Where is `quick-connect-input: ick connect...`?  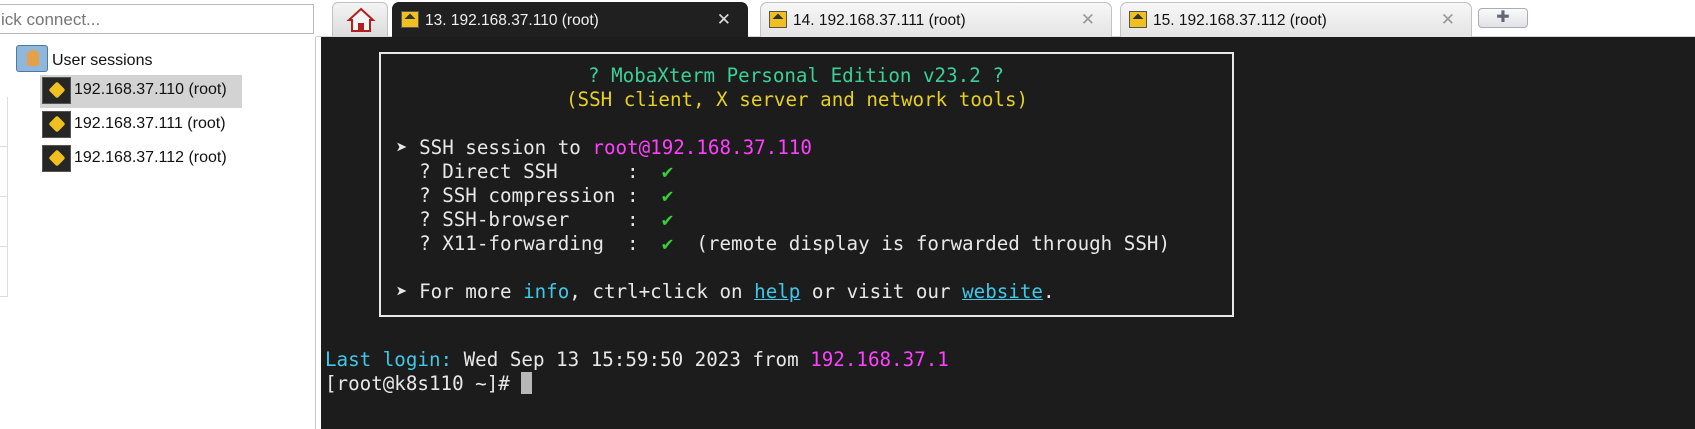 quick-connect-input: ick connect... is located at coordinates (157, 19).